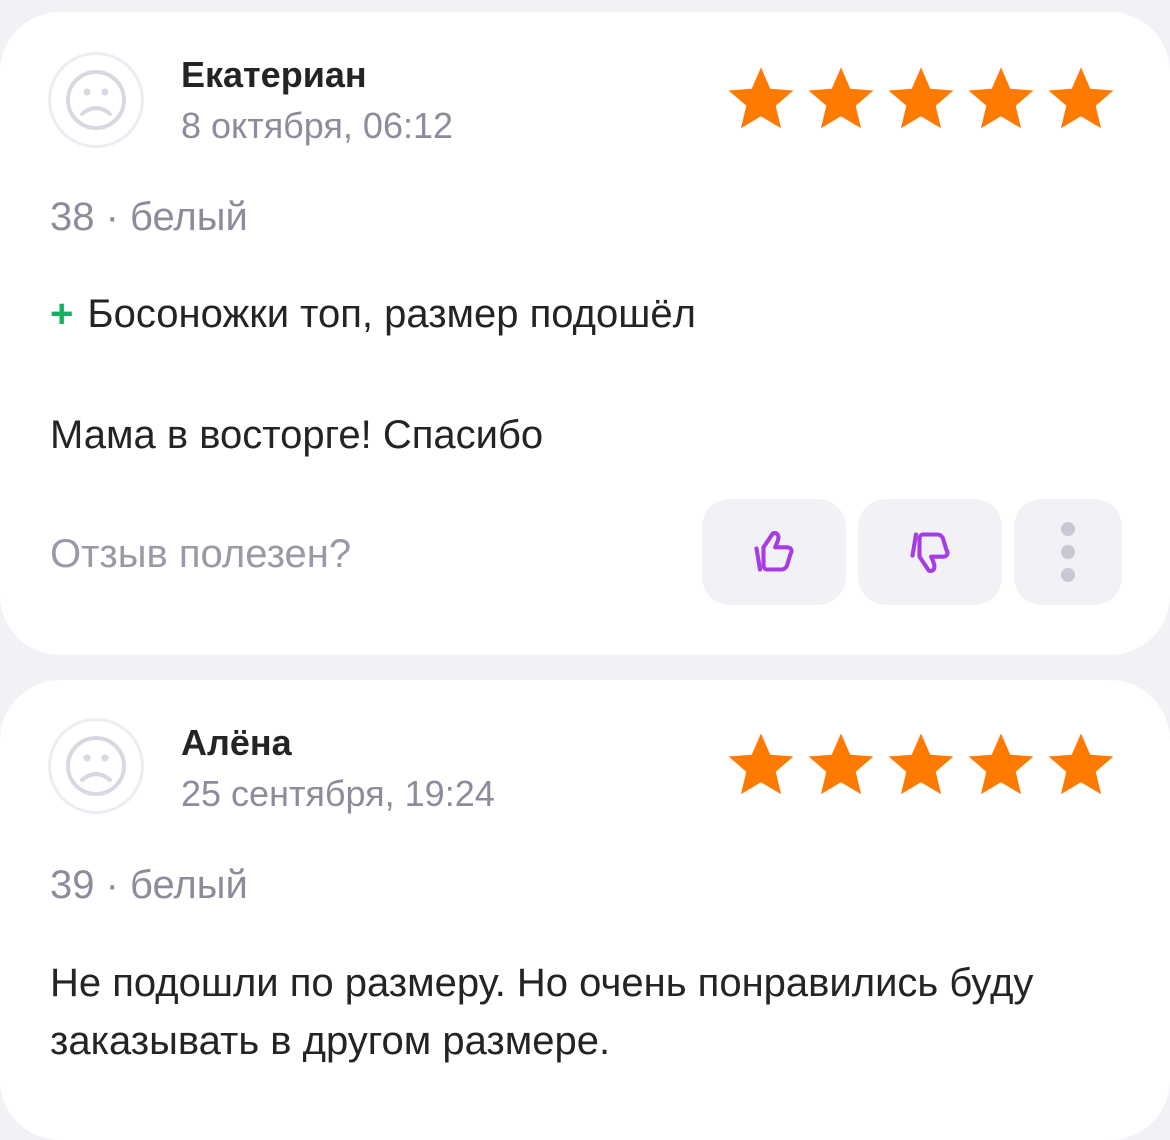  What do you see at coordinates (62, 314) in the screenshot?
I see `plus-icon: +` at bounding box center [62, 314].